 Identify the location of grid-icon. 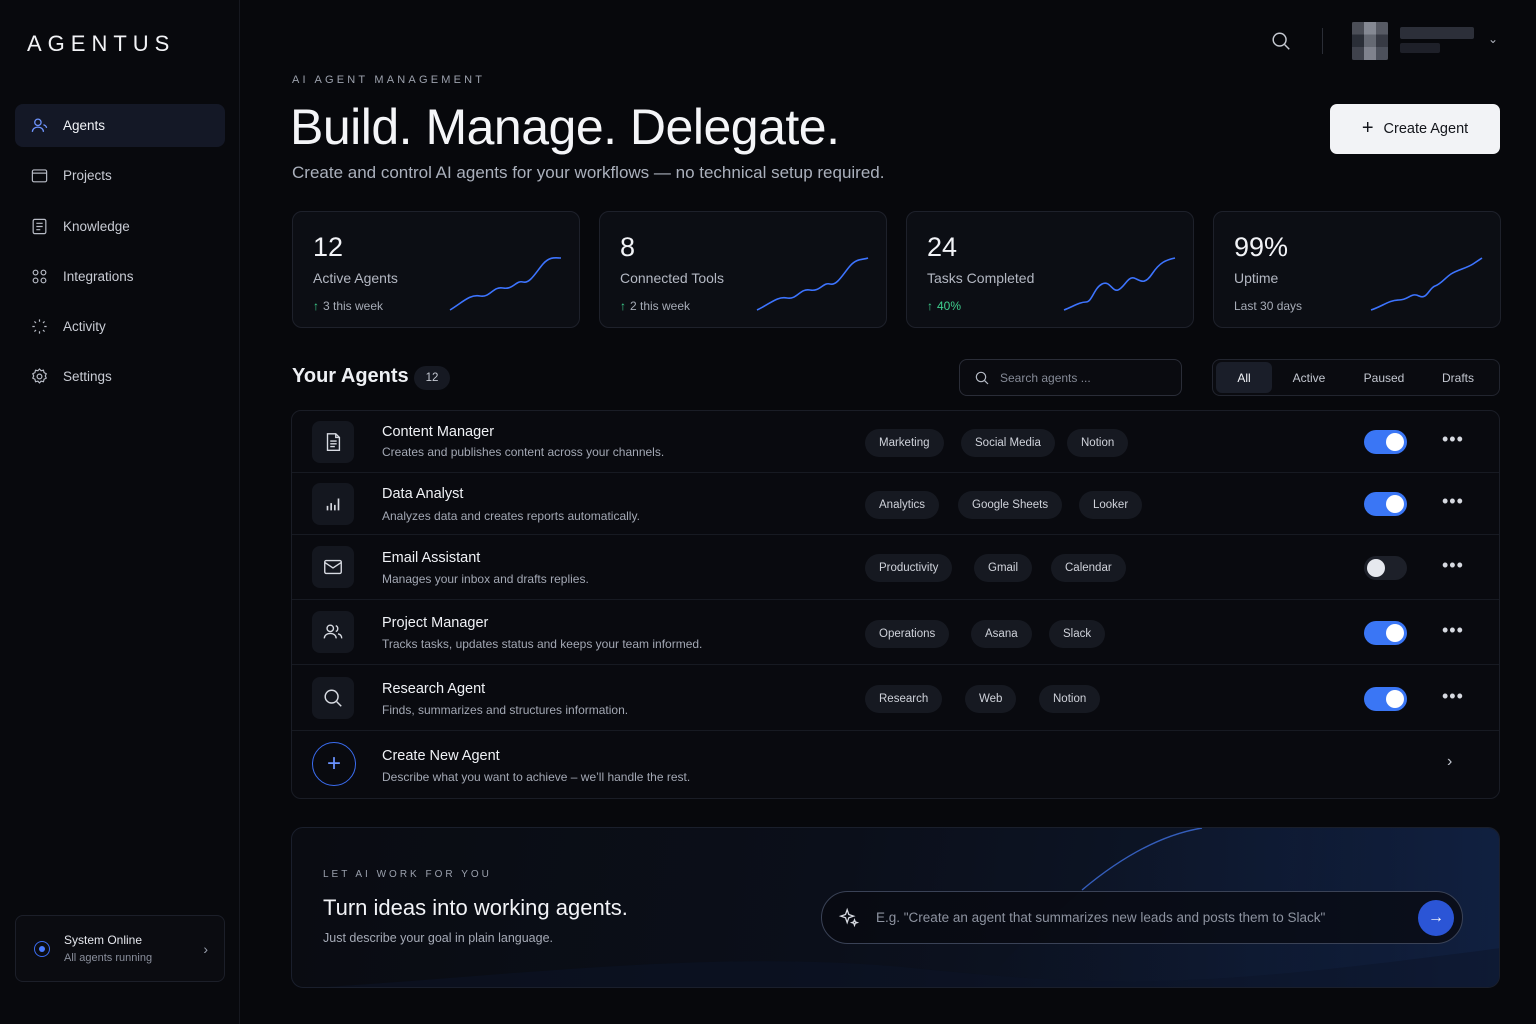
(39, 276).